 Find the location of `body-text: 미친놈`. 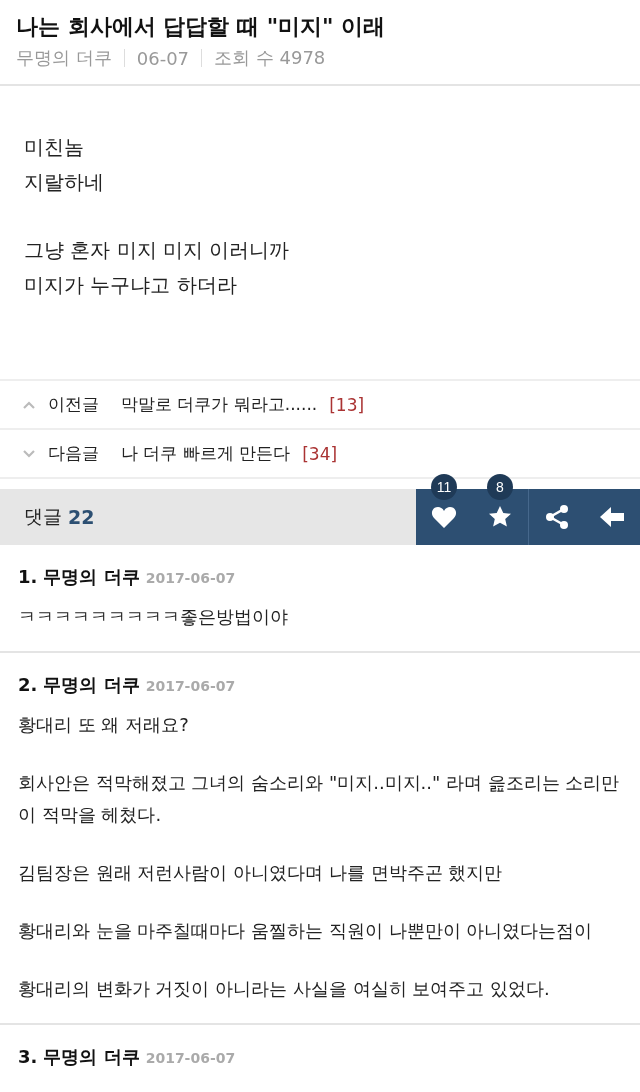

body-text: 미친놈 is located at coordinates (54, 147).